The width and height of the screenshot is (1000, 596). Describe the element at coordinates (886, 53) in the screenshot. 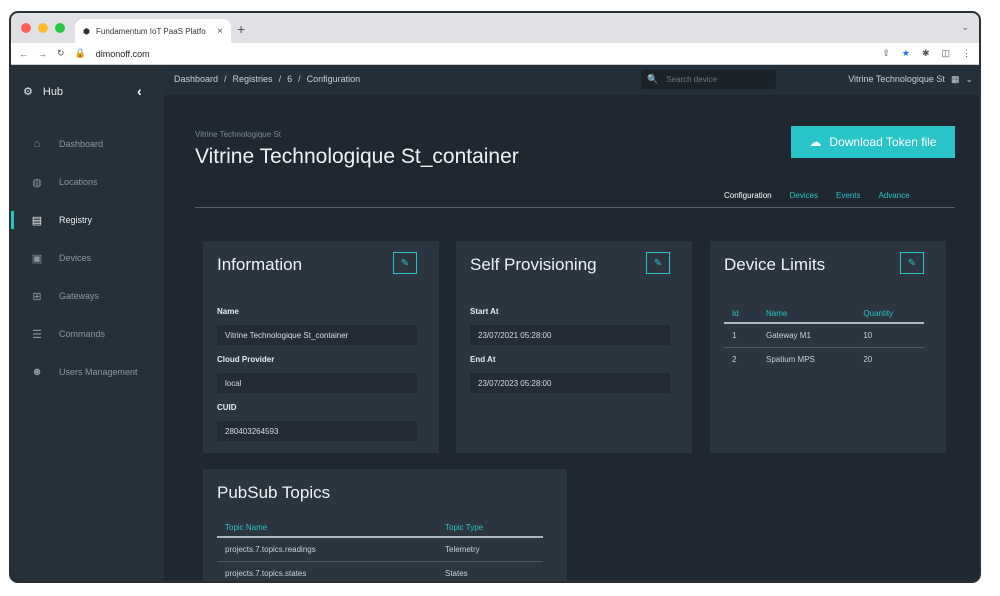

I see `share-icon: ⇪` at that location.